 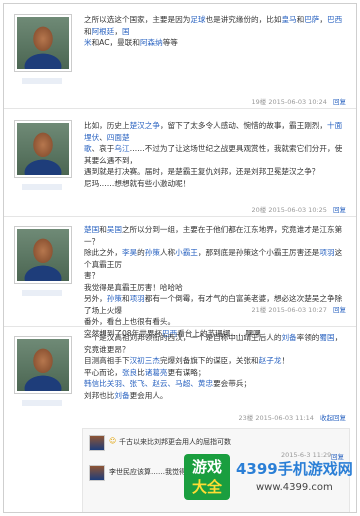 I want to click on keyword-link: 米, so click(x=88, y=42).